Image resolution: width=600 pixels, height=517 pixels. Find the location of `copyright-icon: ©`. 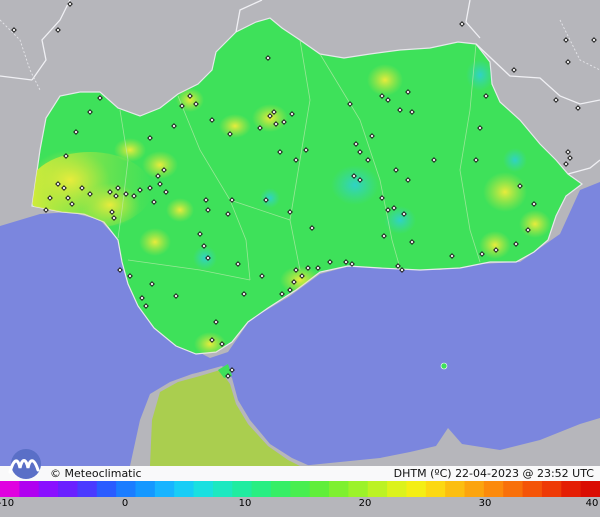

copyright-icon: © is located at coordinates (55, 473).